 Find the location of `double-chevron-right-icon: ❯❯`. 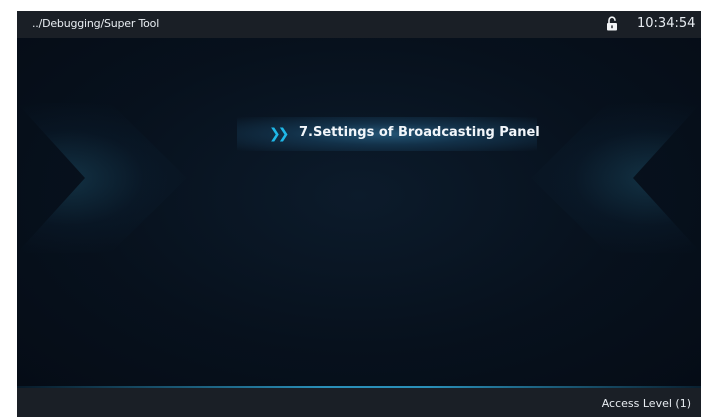

double-chevron-right-icon: ❯❯ is located at coordinates (279, 134).